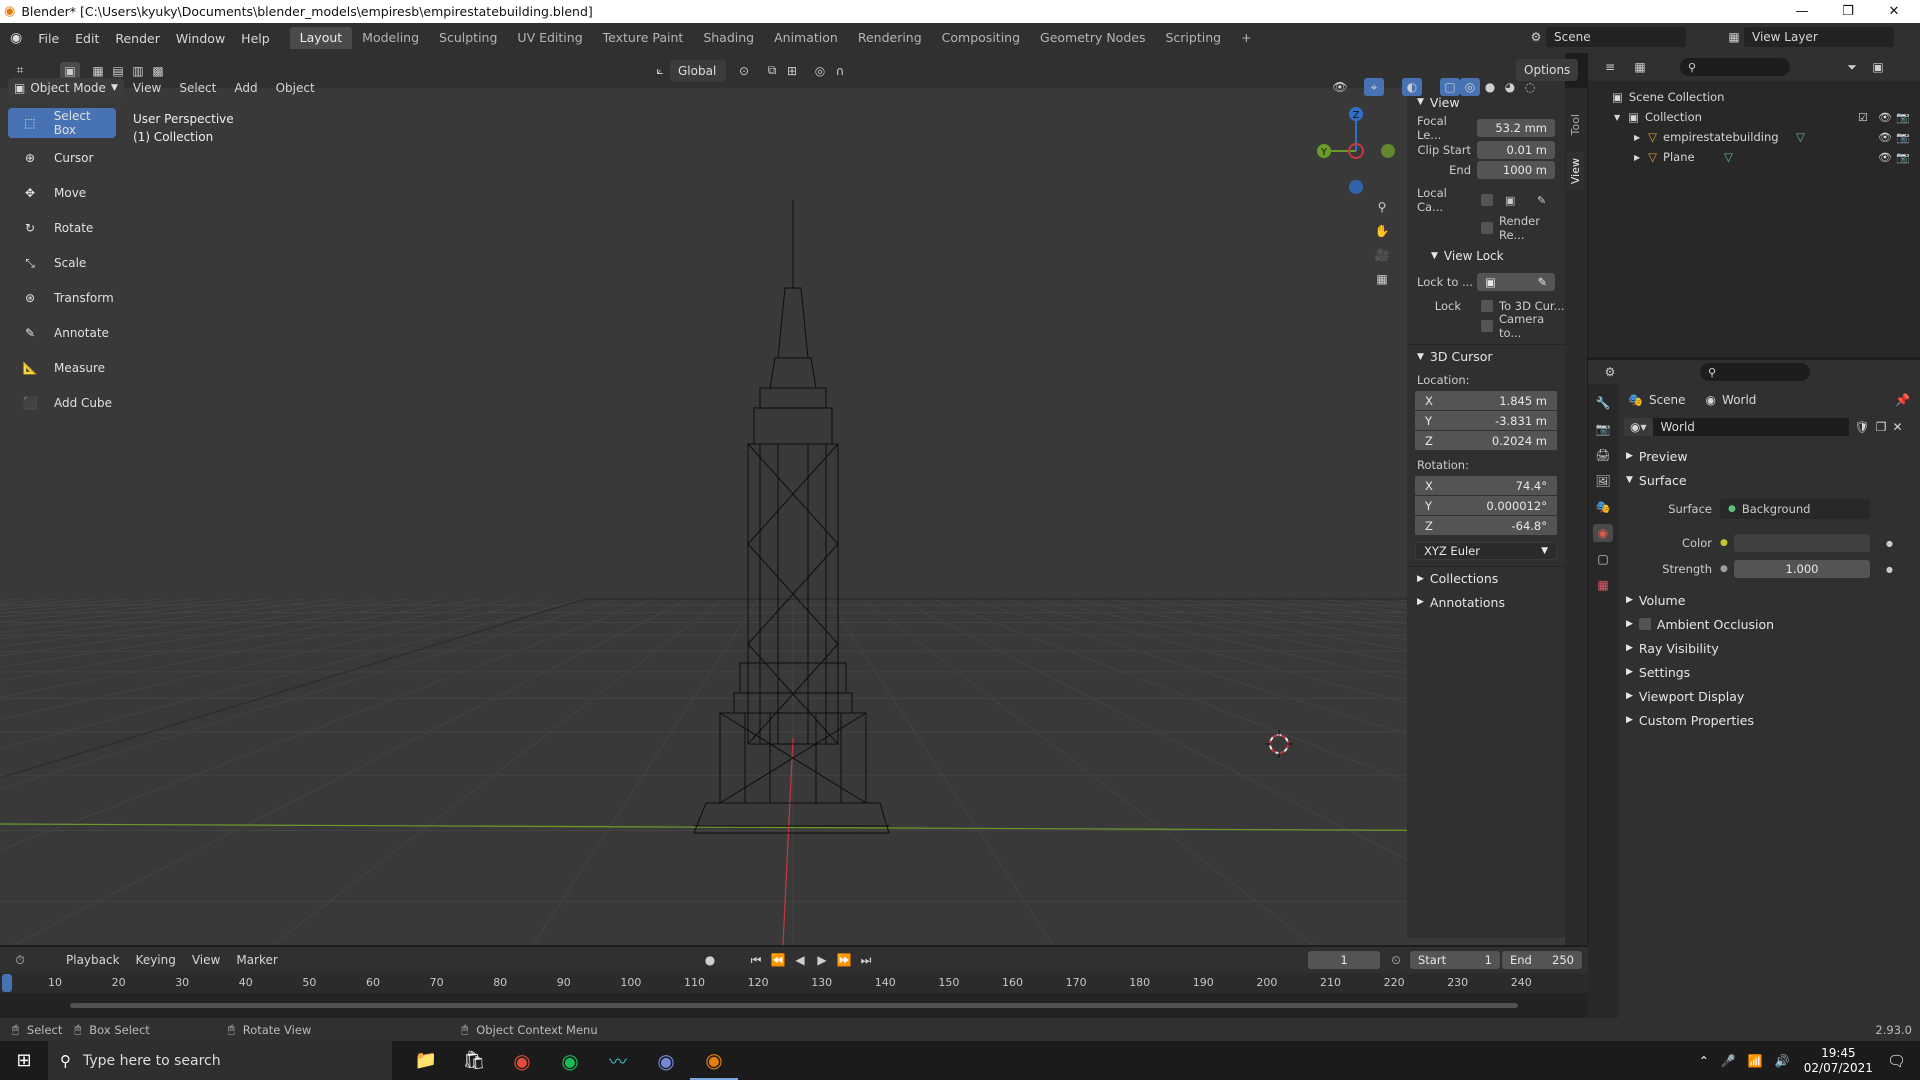 The image size is (1920, 1080). I want to click on viewport-menu-select: Select, so click(197, 88).